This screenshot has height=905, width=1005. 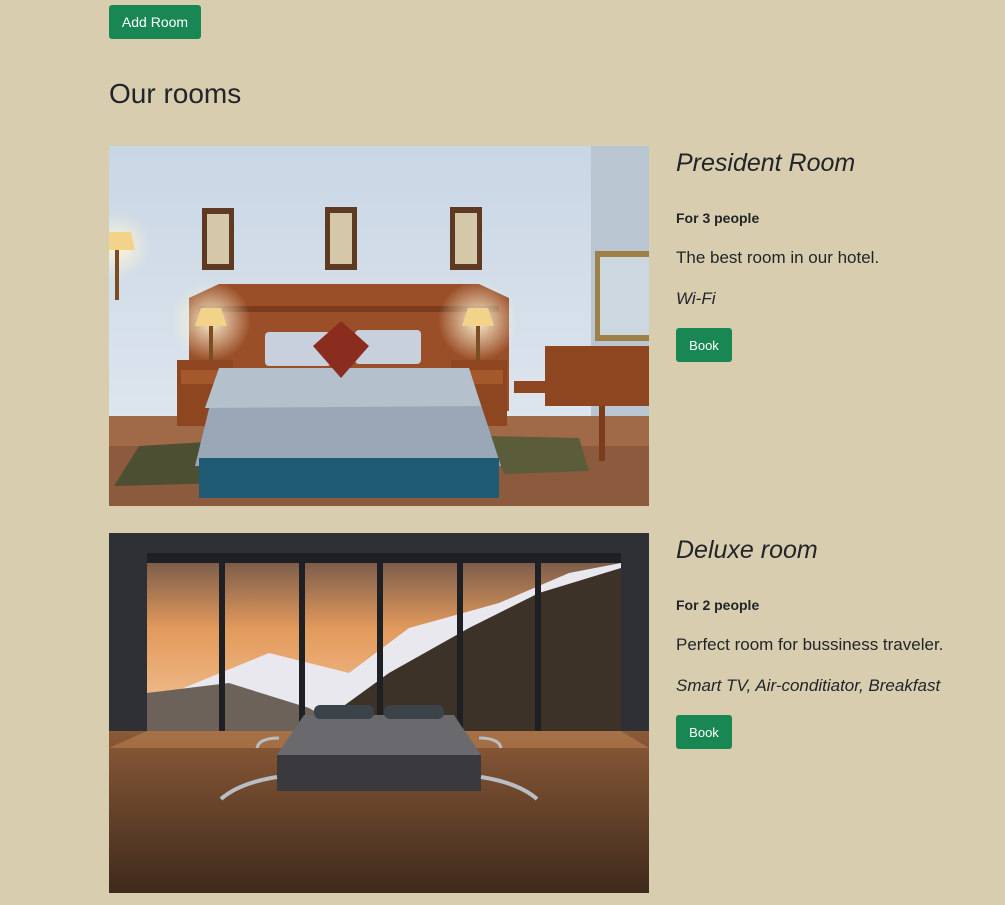 What do you see at coordinates (766, 163) in the screenshot?
I see `room-name: President Room` at bounding box center [766, 163].